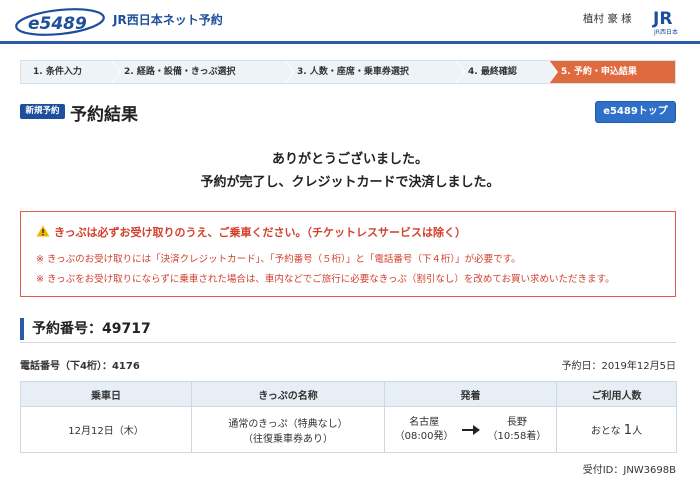 This screenshot has width=700, height=490. What do you see at coordinates (665, 32) in the screenshot?
I see `jr-logo-caption: JR西日本` at bounding box center [665, 32].